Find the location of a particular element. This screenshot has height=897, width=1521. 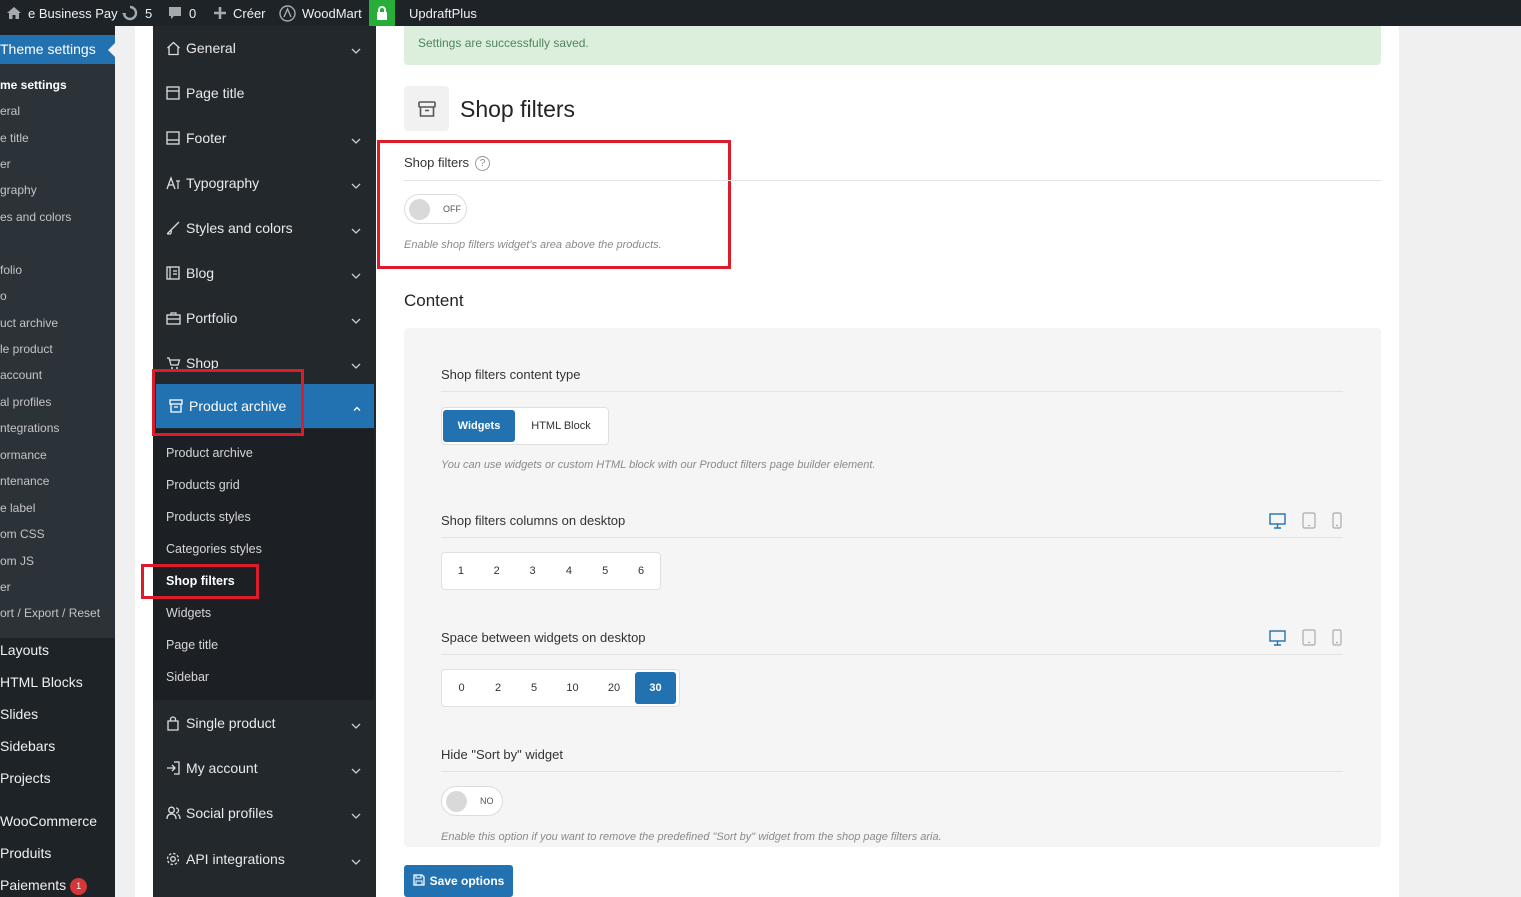

device-switcher is located at coordinates (1305, 640).